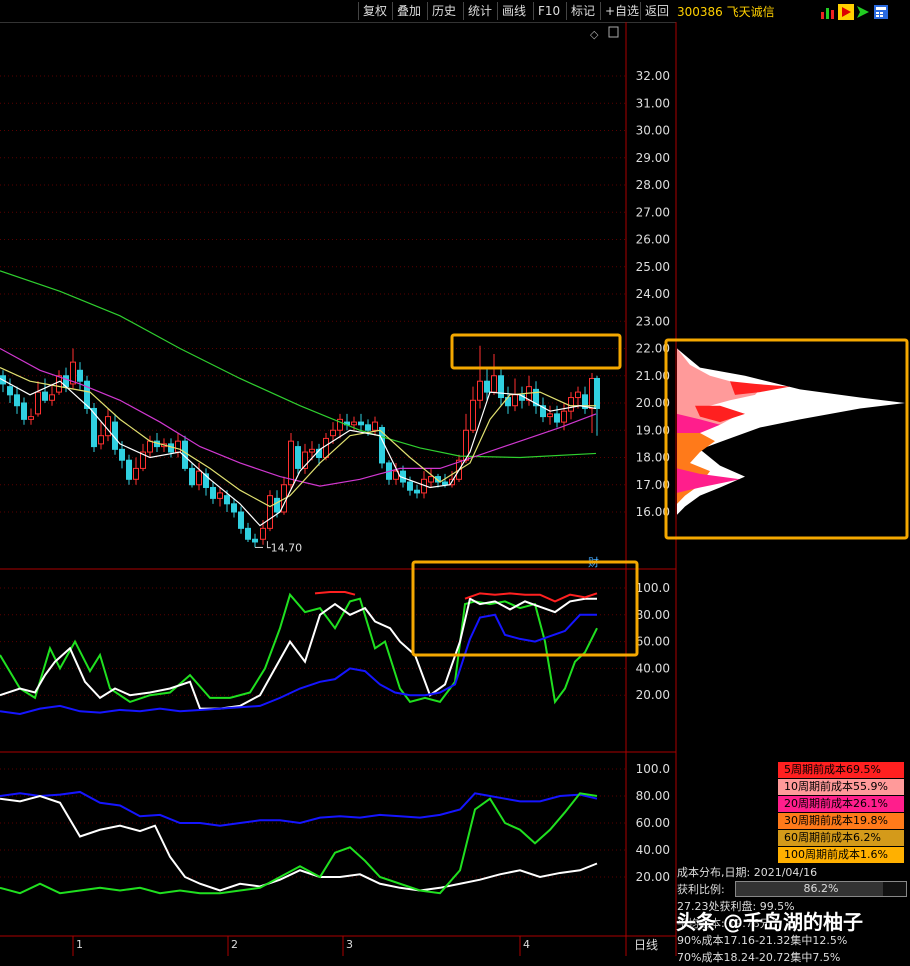  What do you see at coordinates (726, 12) in the screenshot?
I see `stock-code-name: 300386 飞天诚信` at bounding box center [726, 12].